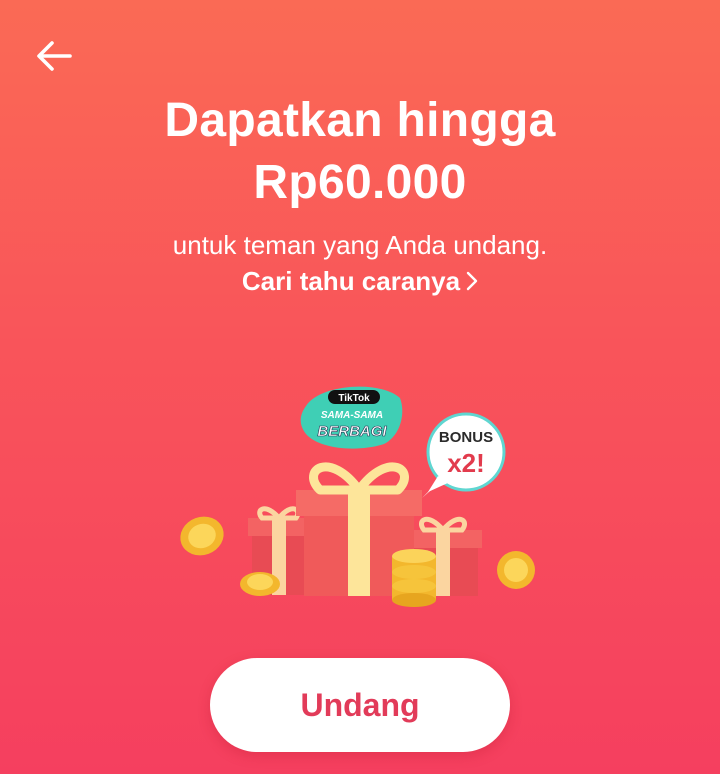 Image resolution: width=720 pixels, height=774 pixels. Describe the element at coordinates (357, 496) in the screenshot. I see `gift-illustration: TikTok SAMA-SAMA BERBAGI BONUS x2!` at that location.